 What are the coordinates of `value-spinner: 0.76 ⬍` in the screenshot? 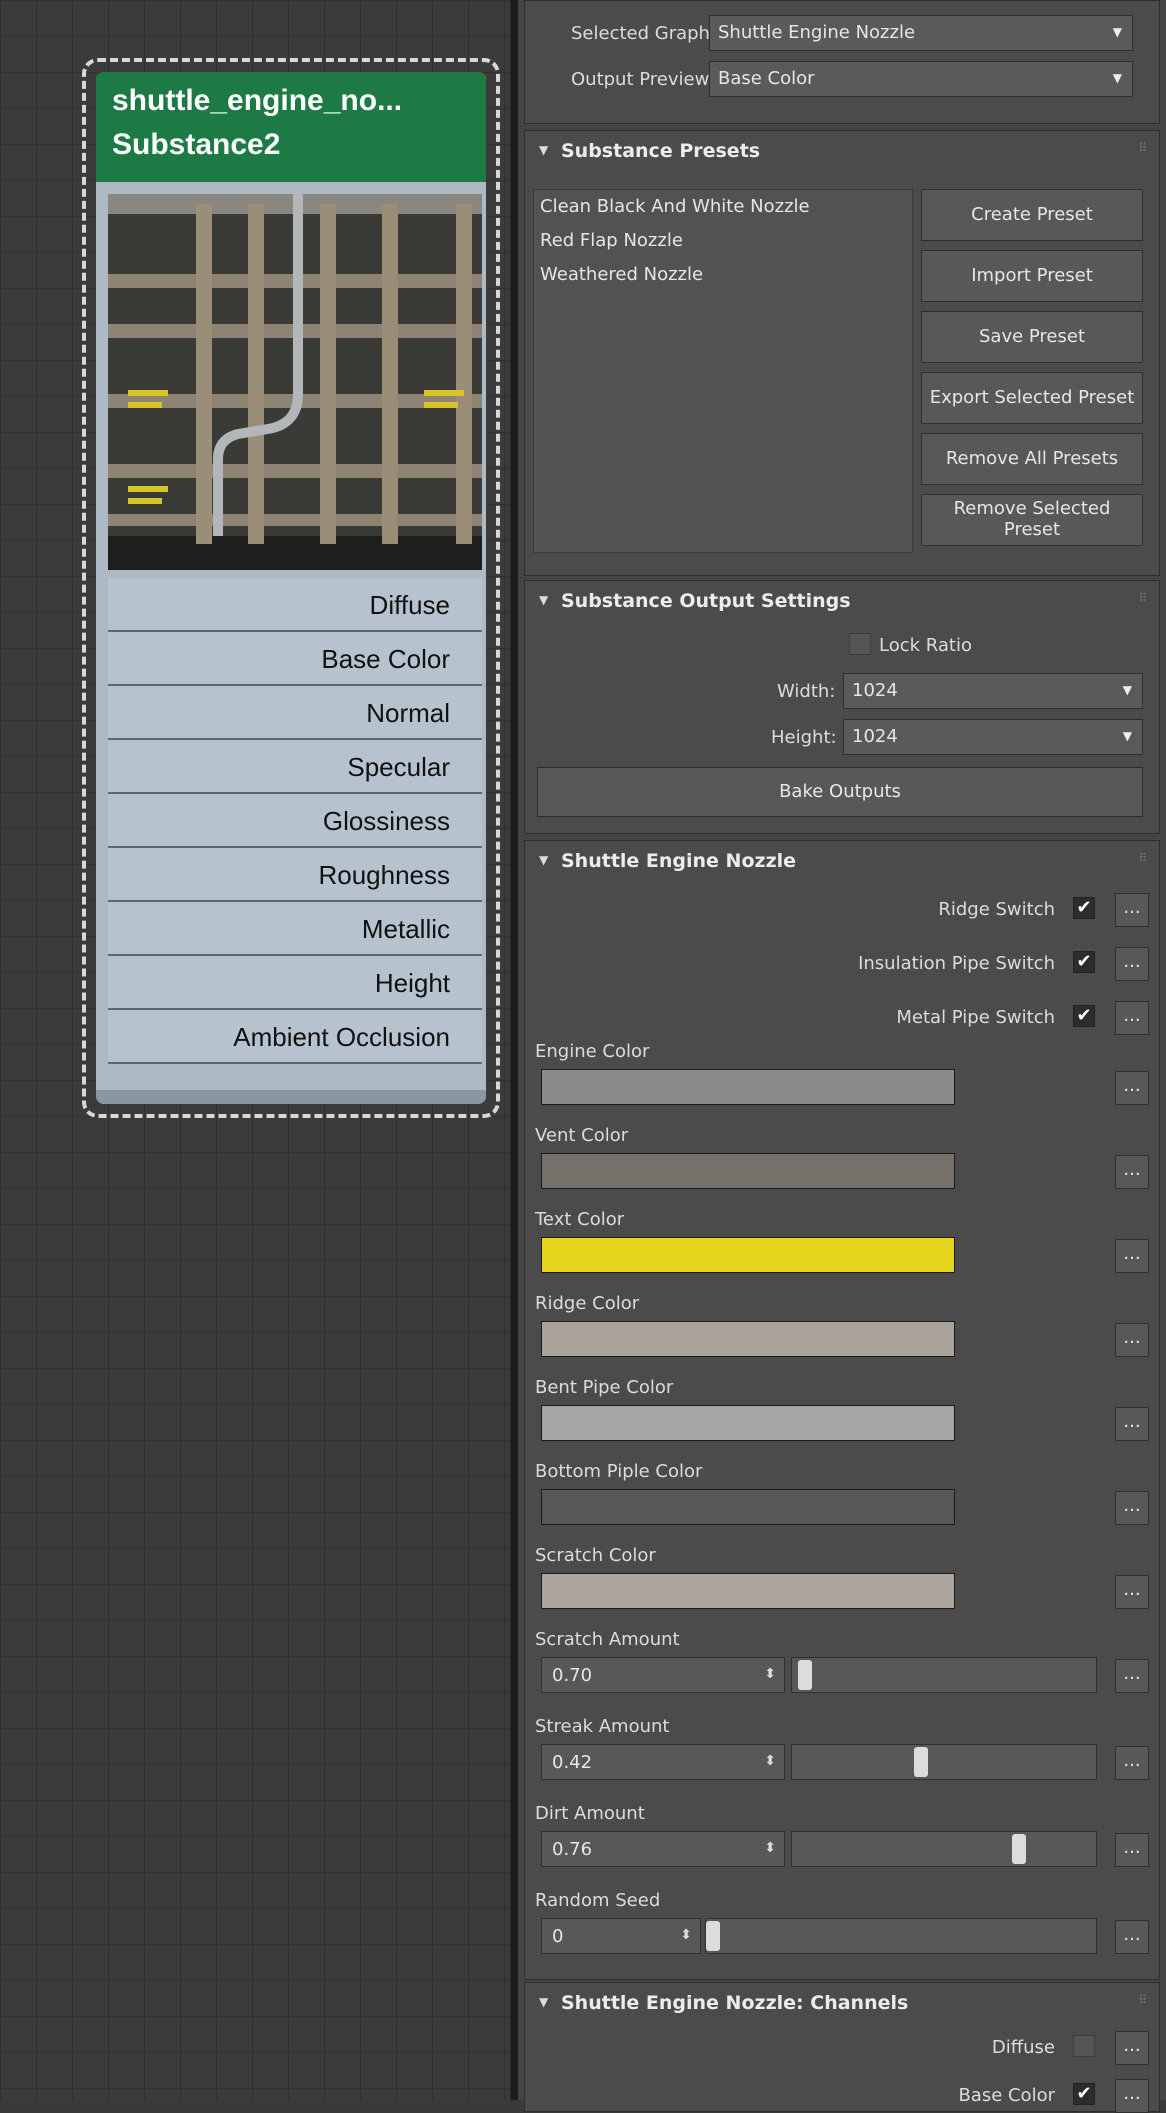 It's located at (663, 1849).